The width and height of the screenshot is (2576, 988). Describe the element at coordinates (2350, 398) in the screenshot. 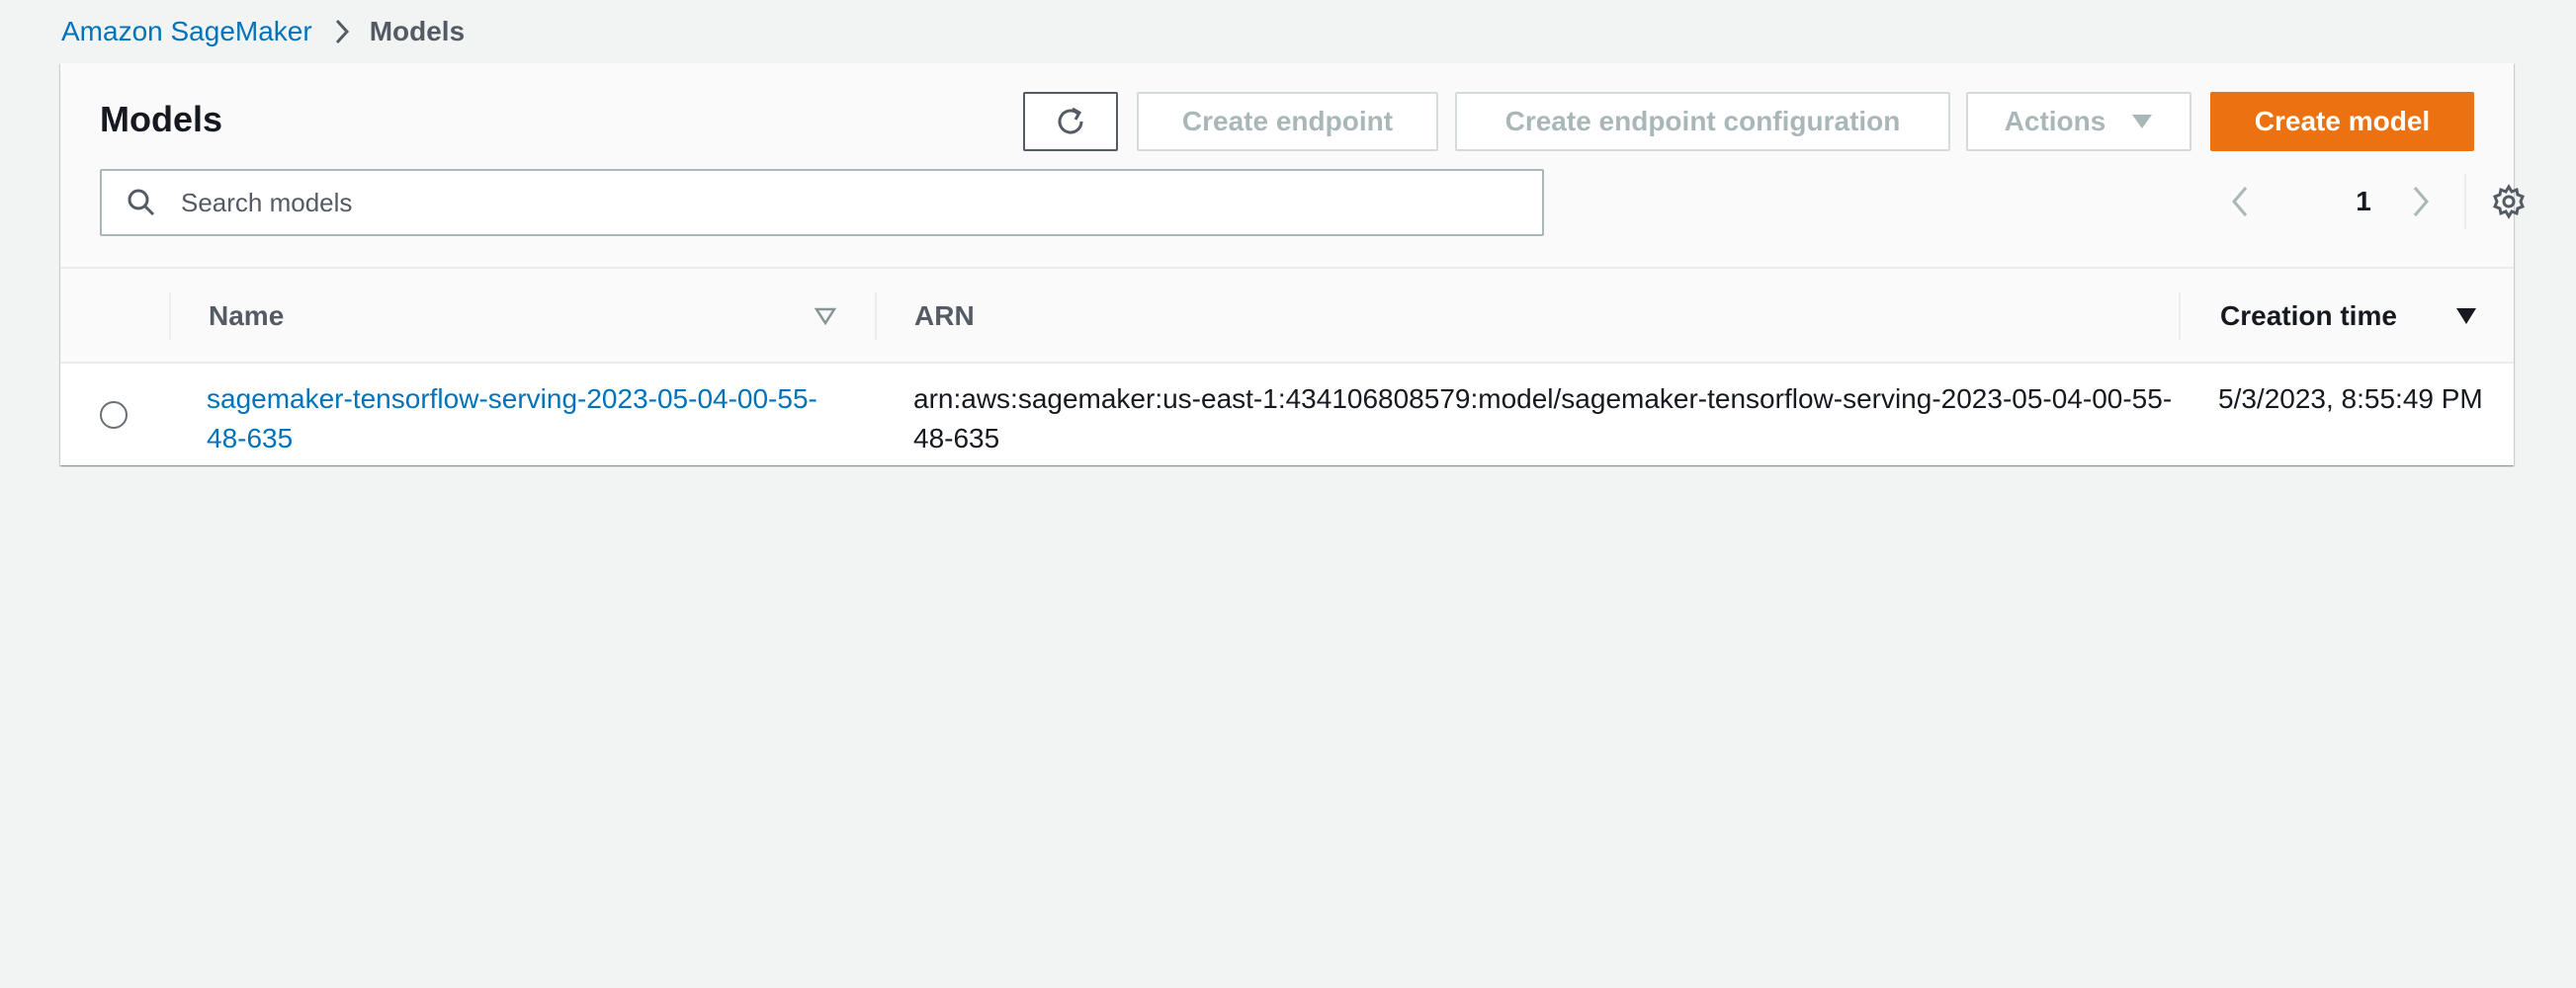

I see `model-creation-time: 5/3/2023, 8:55:49 PM` at that location.